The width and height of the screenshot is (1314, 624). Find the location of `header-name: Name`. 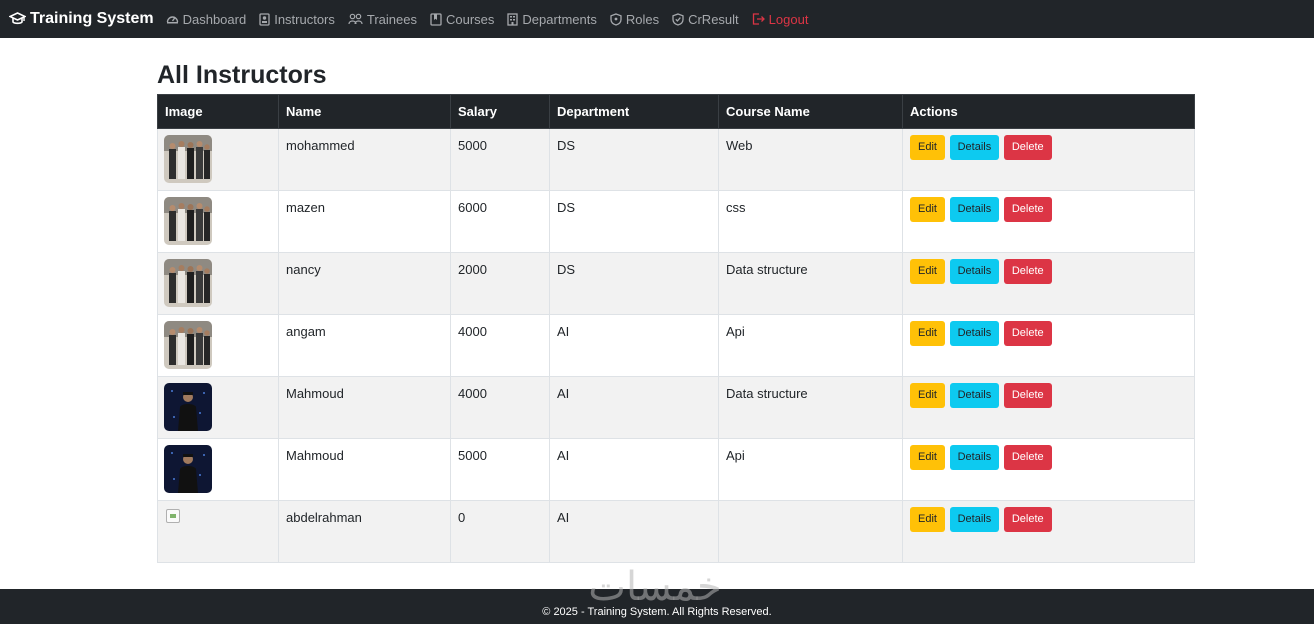

header-name: Name is located at coordinates (364, 111).